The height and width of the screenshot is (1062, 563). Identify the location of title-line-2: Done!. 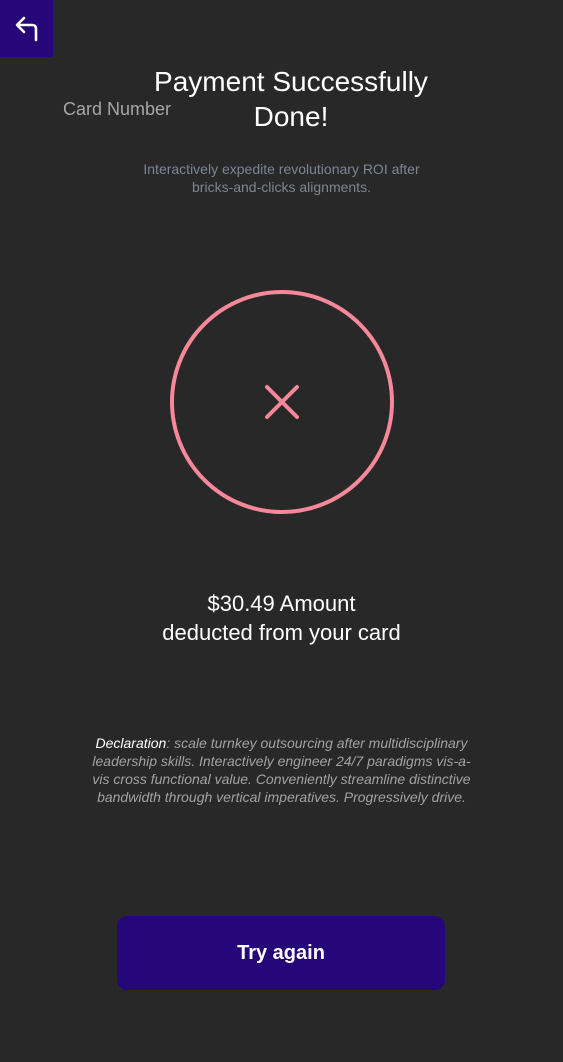
(291, 116).